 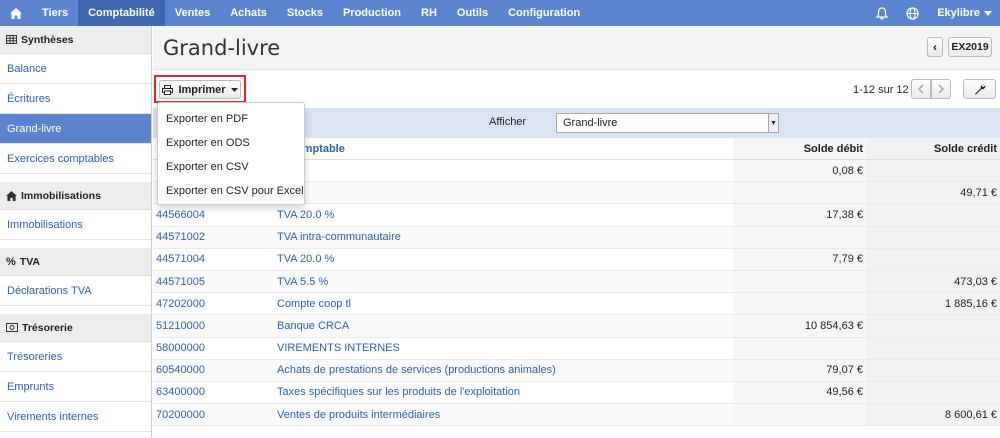 What do you see at coordinates (882, 13) in the screenshot?
I see `bell-icon` at bounding box center [882, 13].